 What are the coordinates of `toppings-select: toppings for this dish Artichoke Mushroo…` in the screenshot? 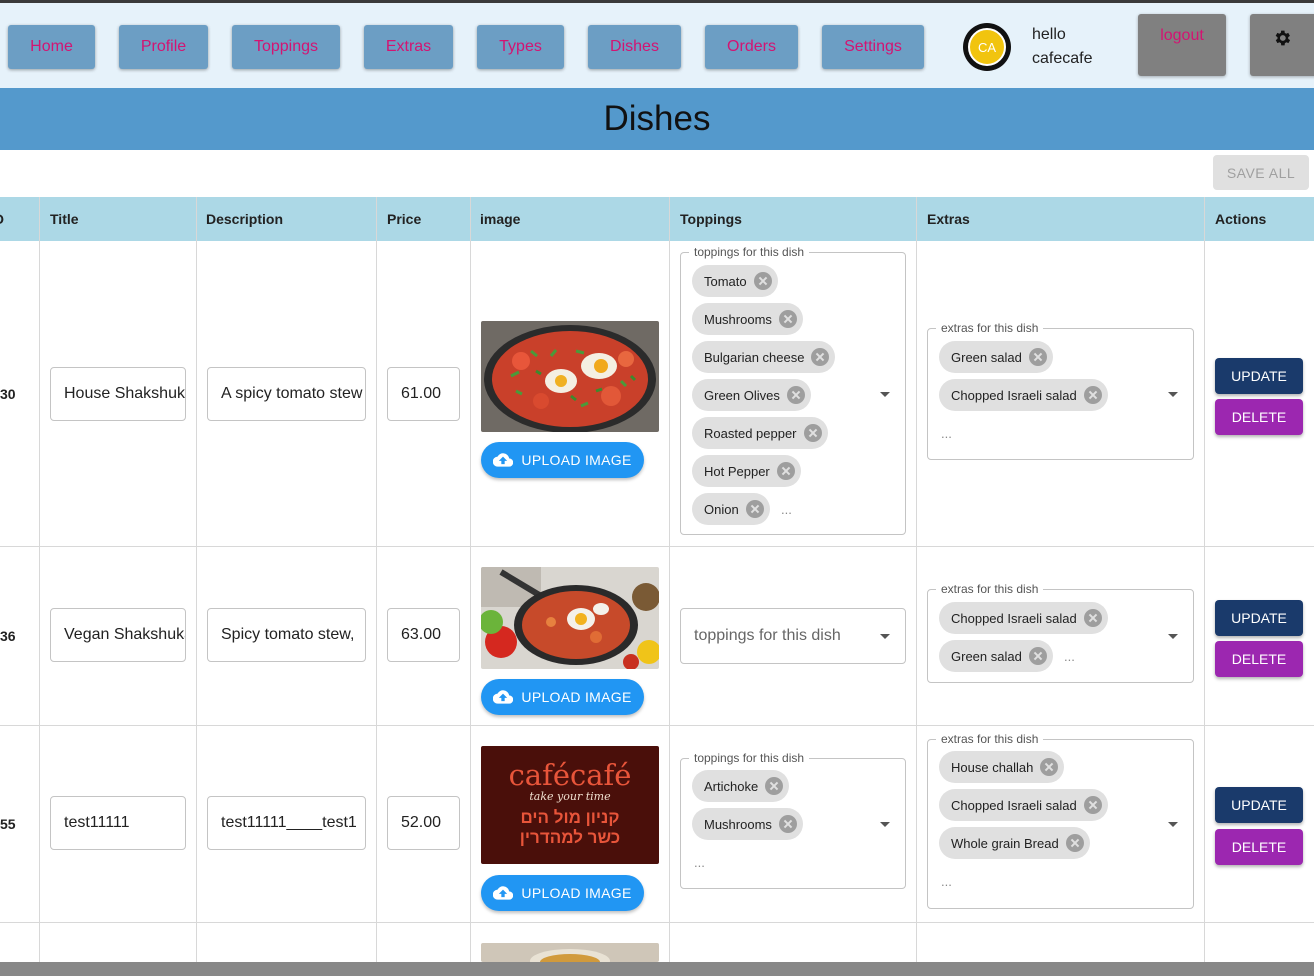 It's located at (793, 820).